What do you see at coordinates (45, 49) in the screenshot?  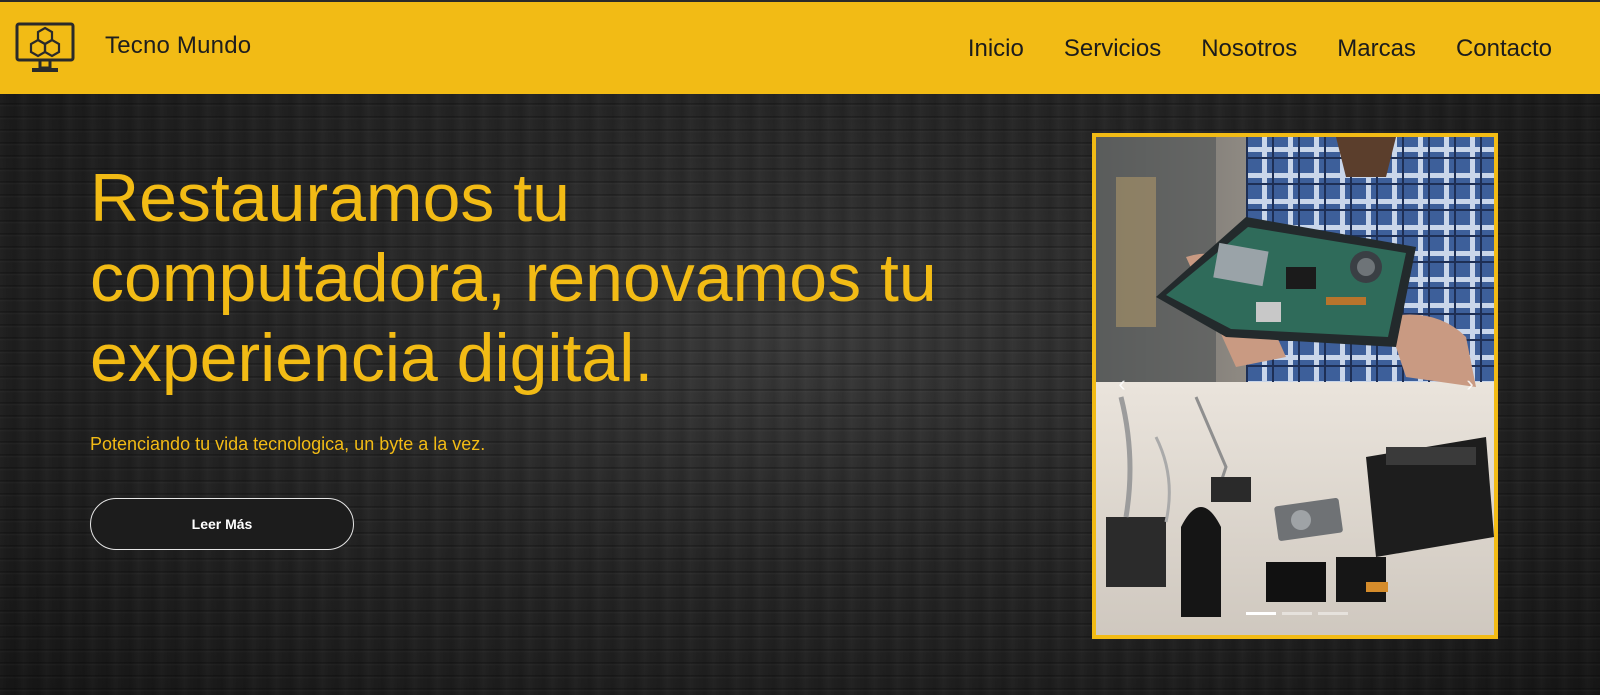 I see `monitor-hexagon-icon` at bounding box center [45, 49].